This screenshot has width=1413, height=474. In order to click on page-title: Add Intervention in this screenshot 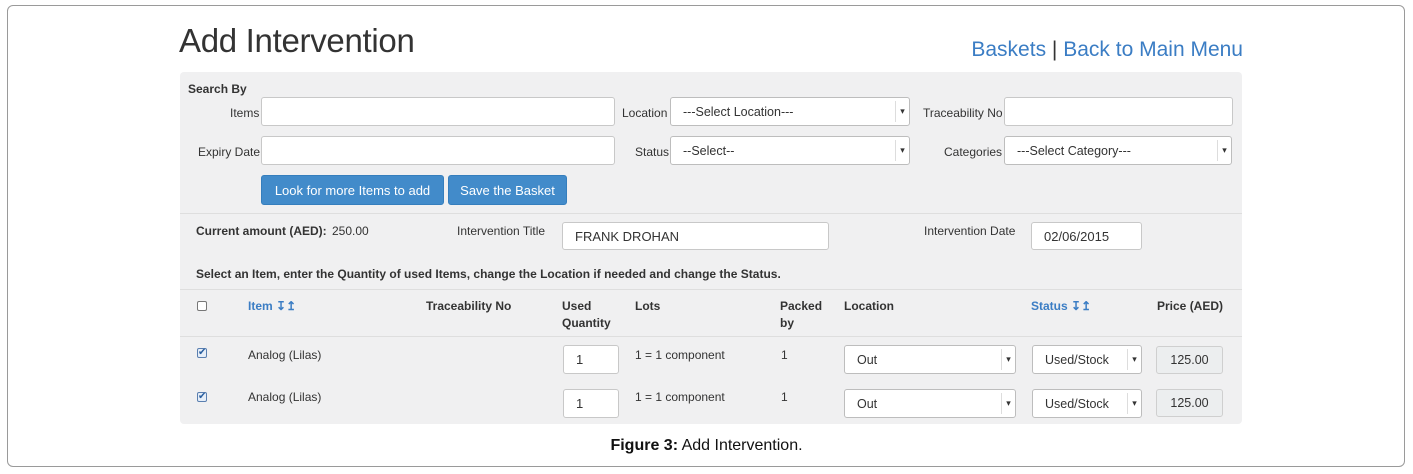, I will do `click(297, 40)`.